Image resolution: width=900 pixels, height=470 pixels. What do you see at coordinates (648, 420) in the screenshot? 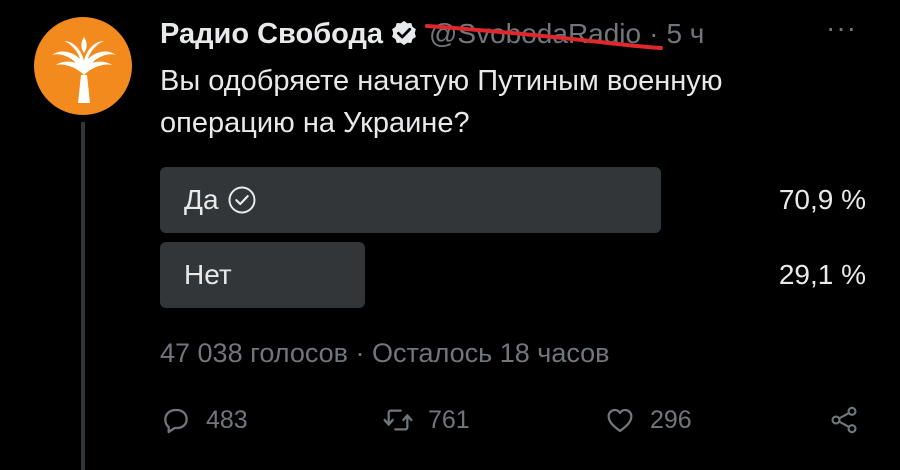
I see `like-button: 296` at bounding box center [648, 420].